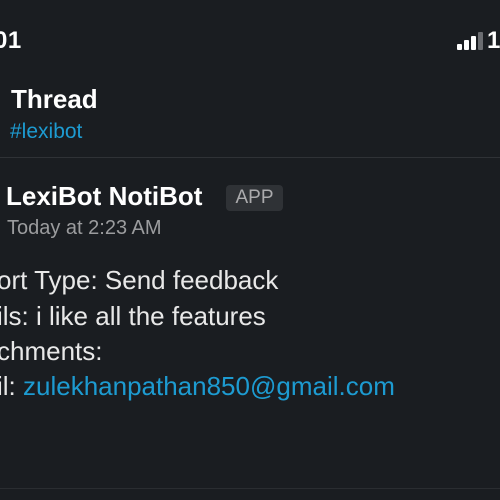  What do you see at coordinates (250, 157) in the screenshot?
I see `header-divider` at bounding box center [250, 157].